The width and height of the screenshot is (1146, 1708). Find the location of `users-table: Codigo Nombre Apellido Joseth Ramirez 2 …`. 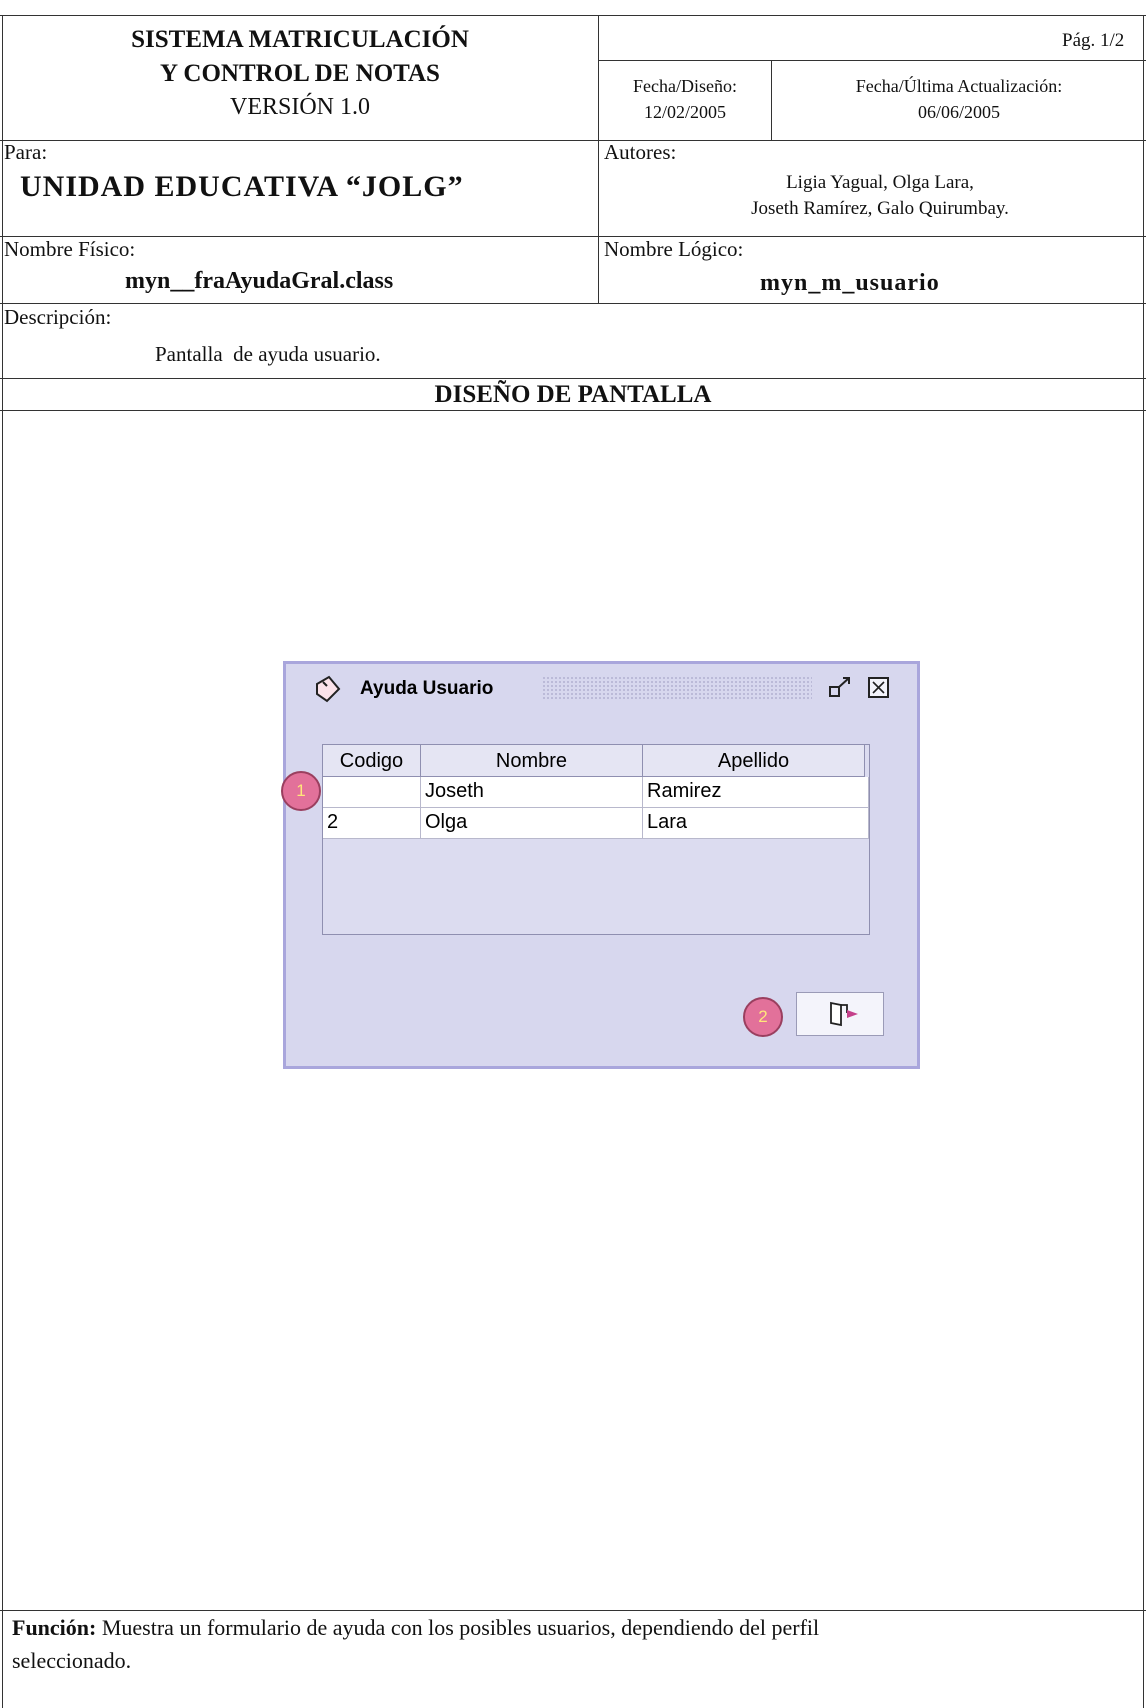

users-table: Codigo Nombre Apellido Joseth Ramirez 2 … is located at coordinates (596, 839).